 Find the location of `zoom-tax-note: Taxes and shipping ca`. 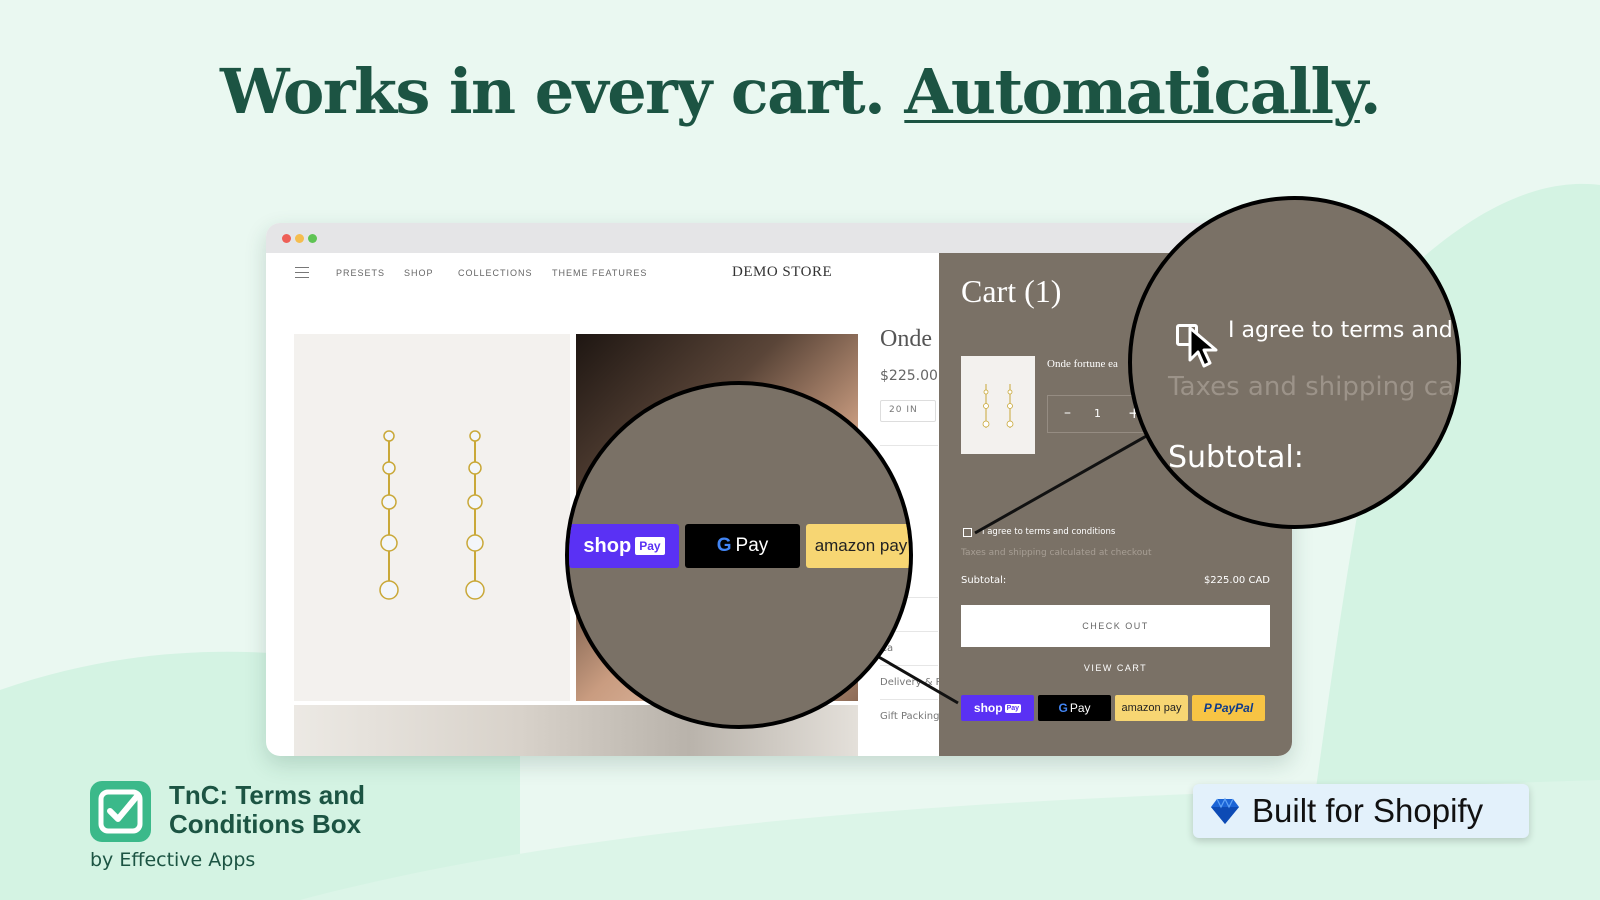

zoom-tax-note: Taxes and shipping ca is located at coordinates (1311, 387).